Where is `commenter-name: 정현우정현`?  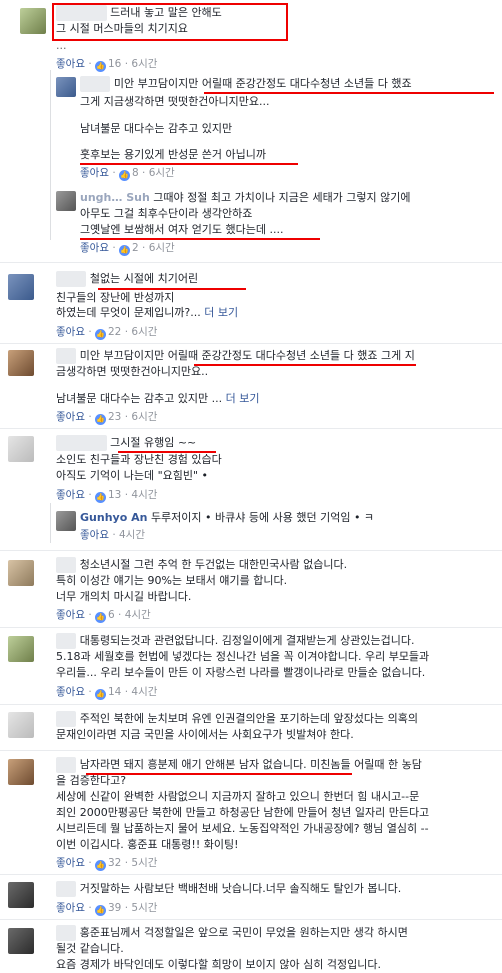 commenter-name: 정현우정현 is located at coordinates (81, 443).